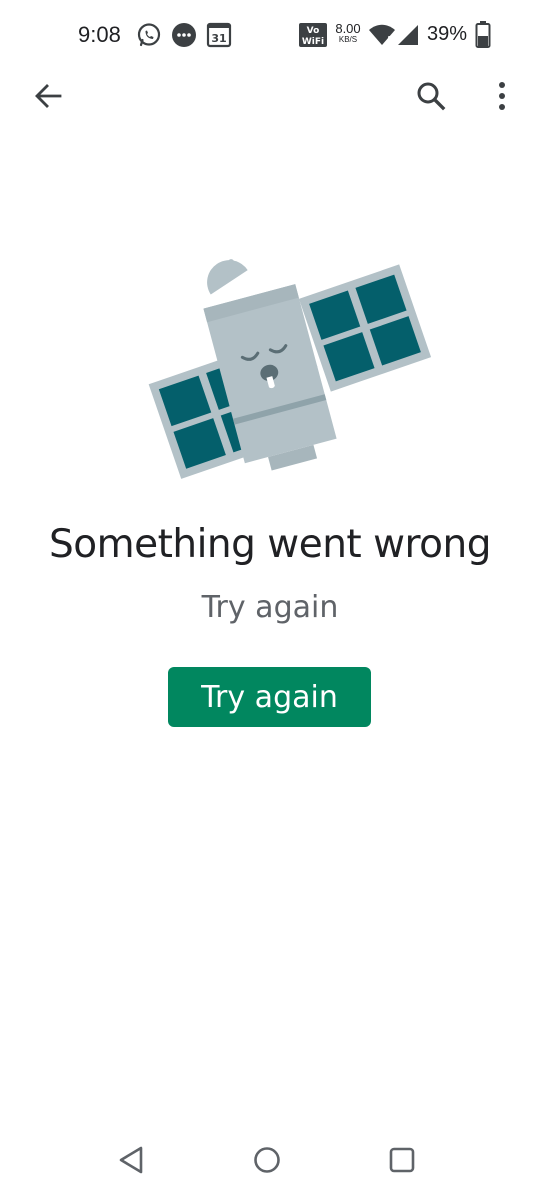 This screenshot has height=1200, width=540. What do you see at coordinates (149, 37) in the screenshot?
I see `whatsapp-icon` at bounding box center [149, 37].